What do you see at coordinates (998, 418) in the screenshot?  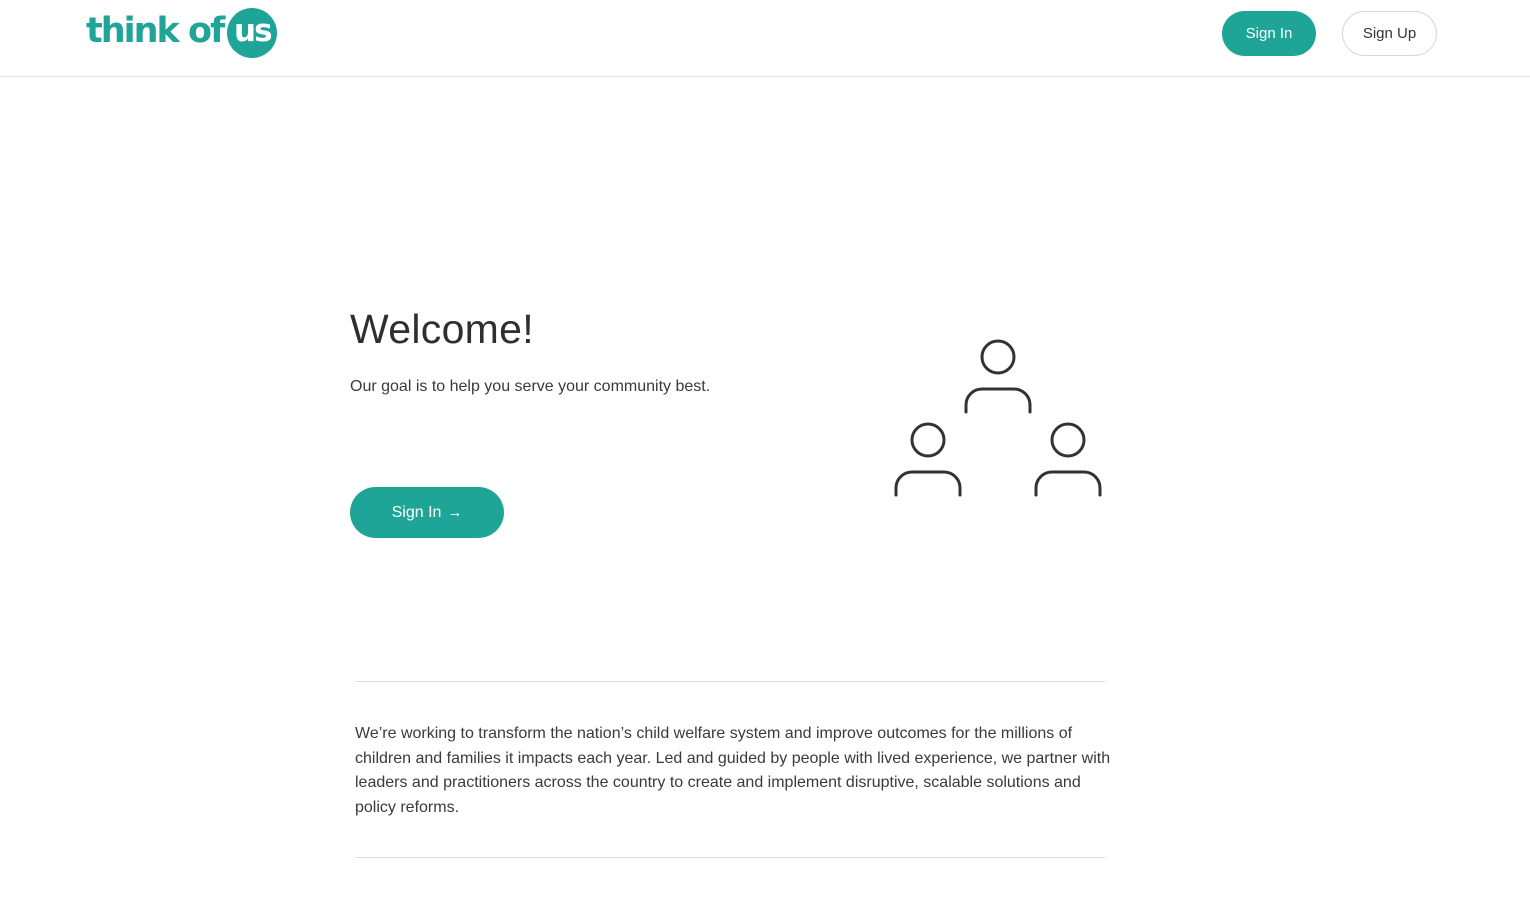 I see `people-group-icon` at bounding box center [998, 418].